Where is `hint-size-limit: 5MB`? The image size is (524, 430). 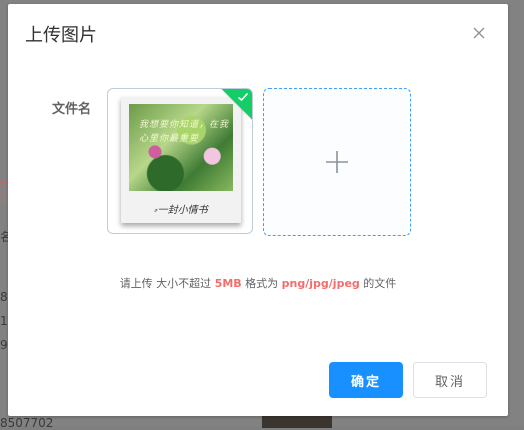 hint-size-limit: 5MB is located at coordinates (228, 283).